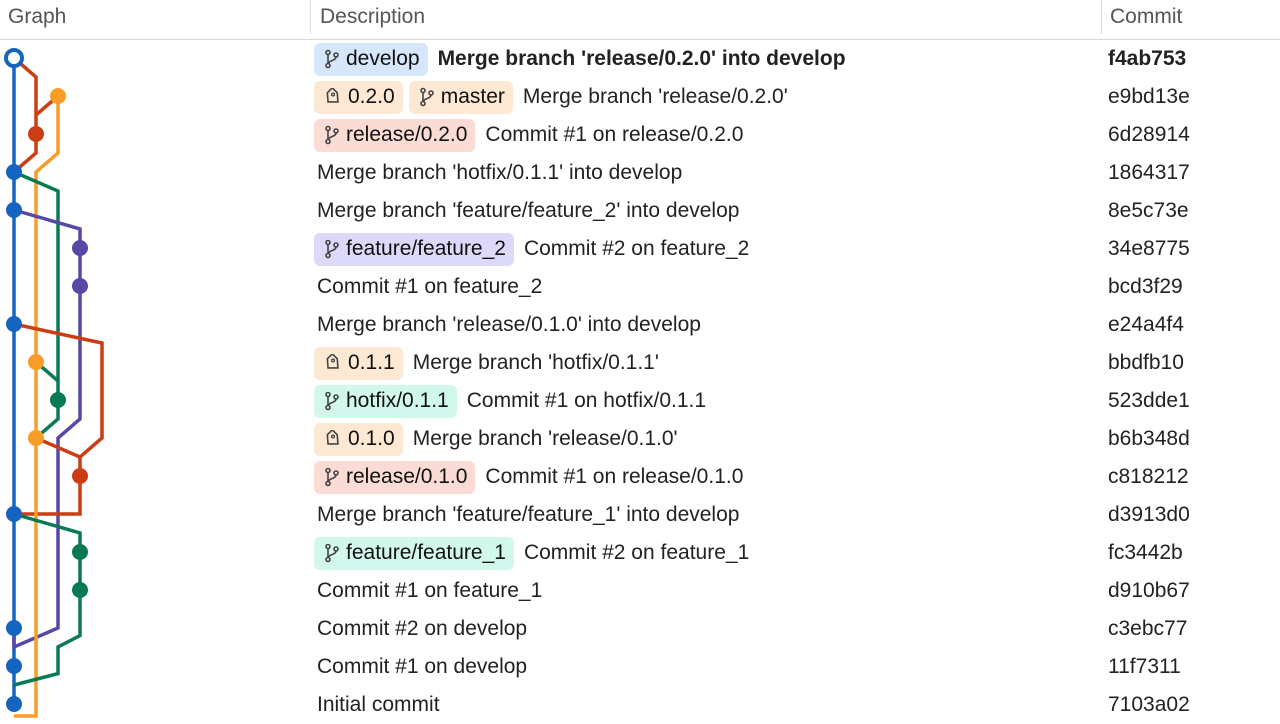 The width and height of the screenshot is (1280, 724). What do you see at coordinates (655, 96) in the screenshot?
I see `commit-message: Merge branch 'release/0.2.0'` at bounding box center [655, 96].